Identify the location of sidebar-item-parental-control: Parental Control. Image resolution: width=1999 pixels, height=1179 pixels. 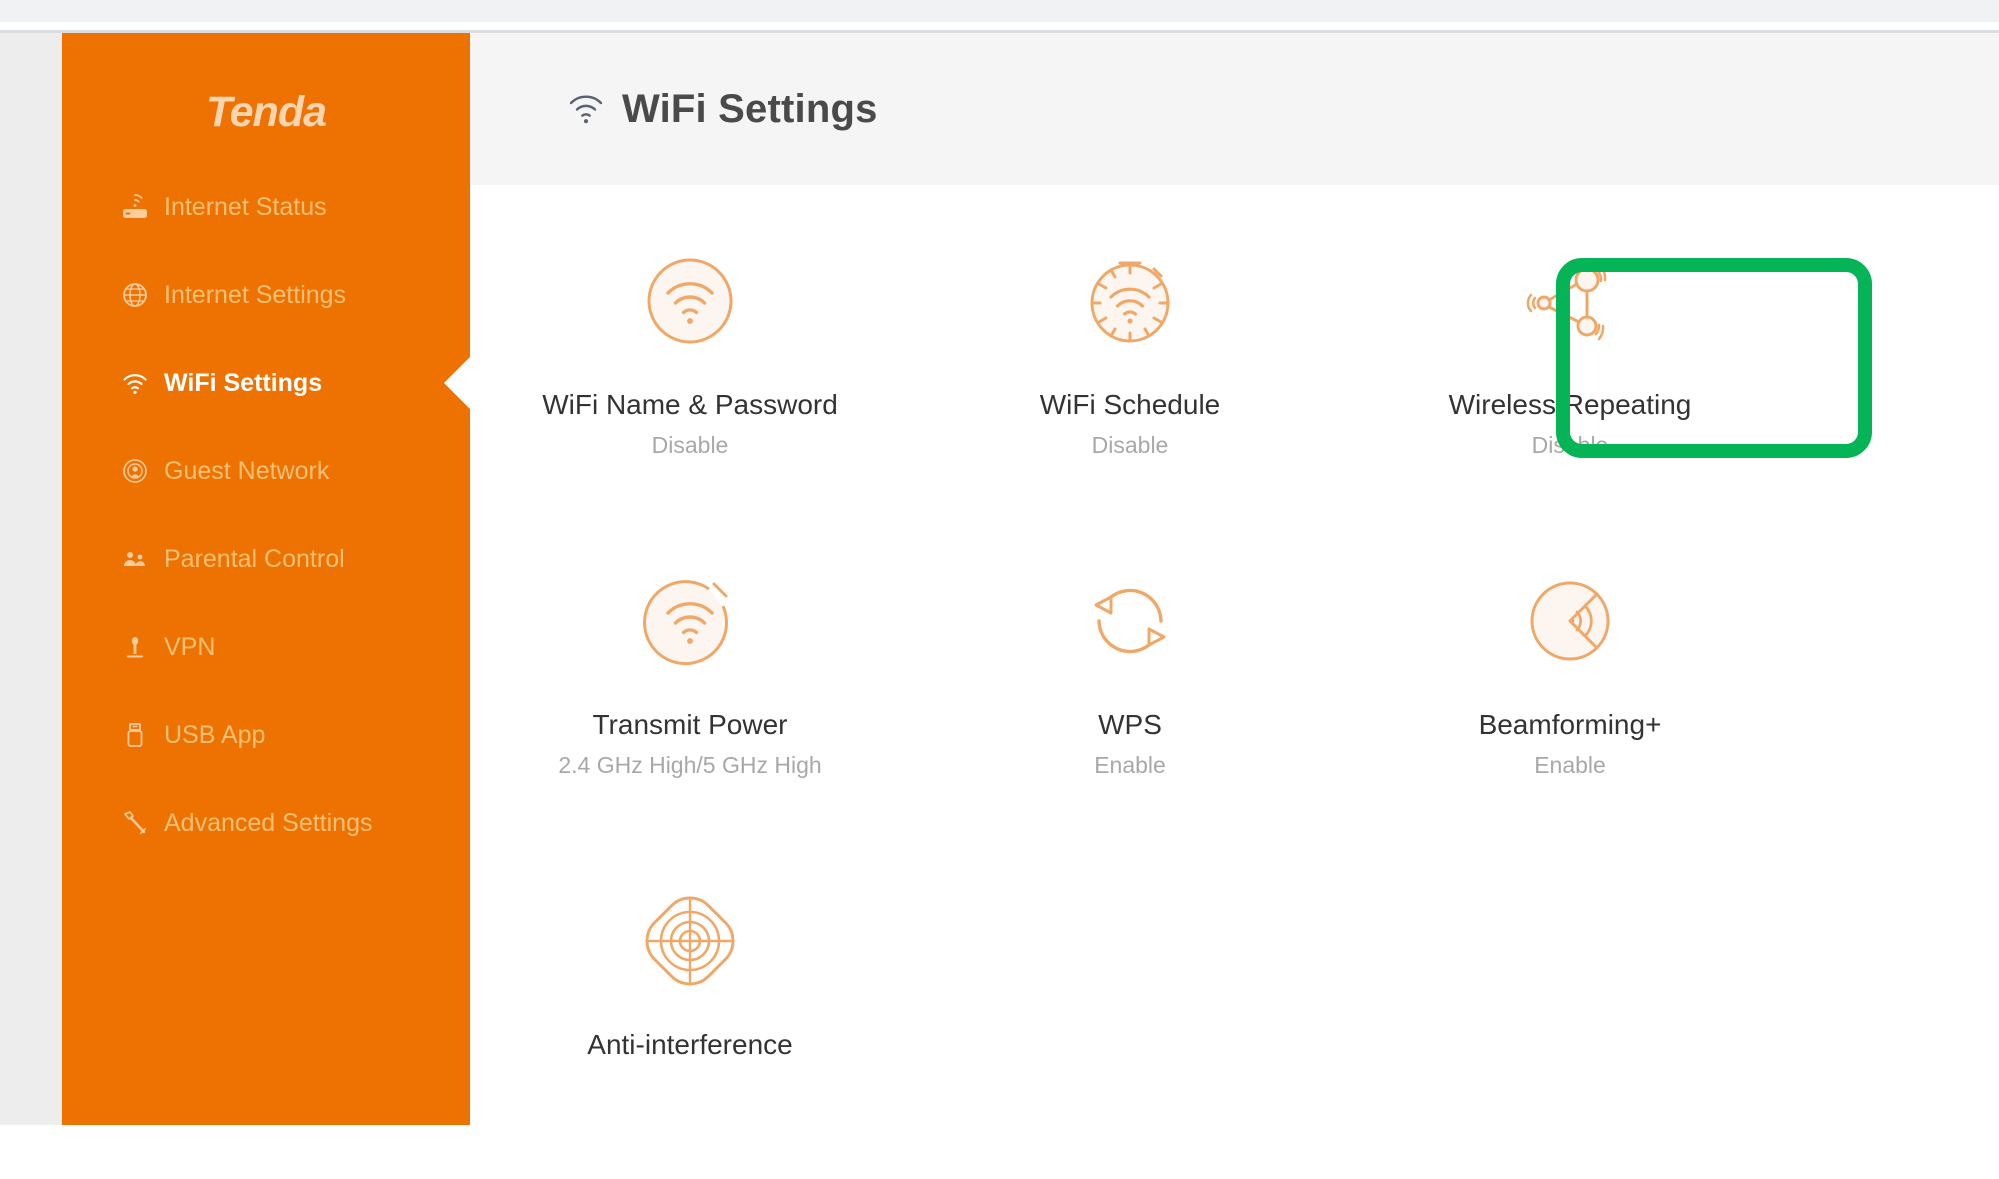
(266, 559).